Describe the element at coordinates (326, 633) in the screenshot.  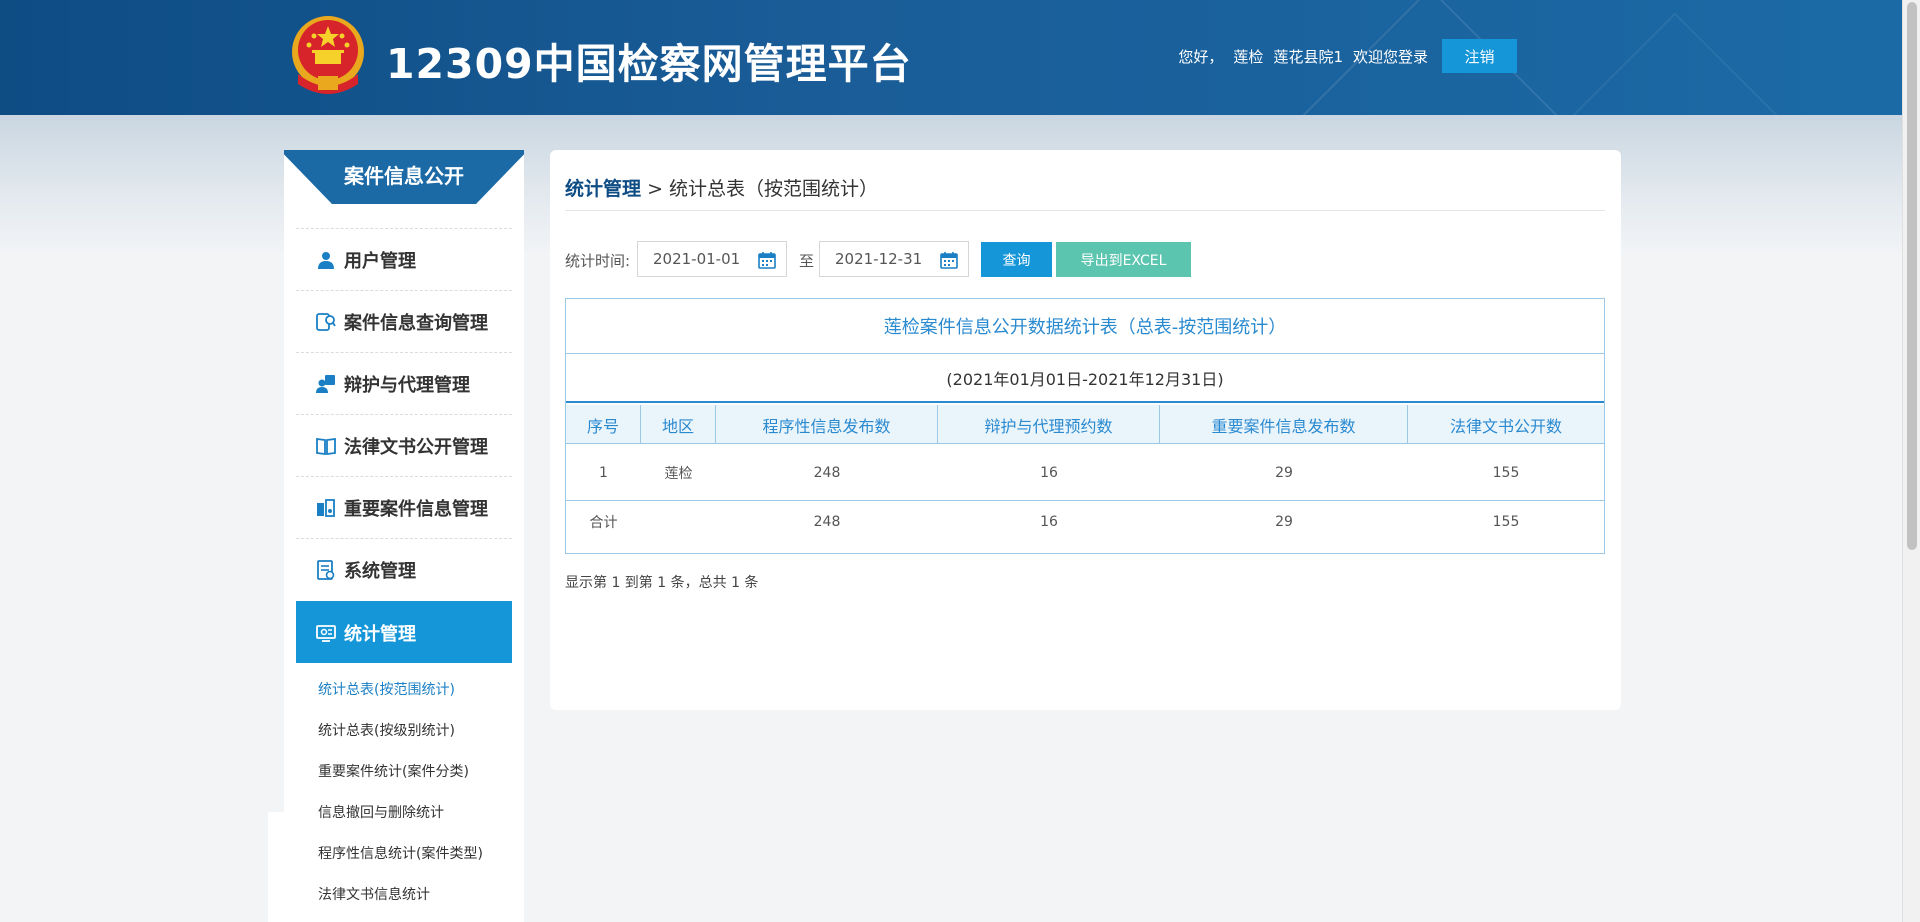
I see `statistics-icon` at that location.